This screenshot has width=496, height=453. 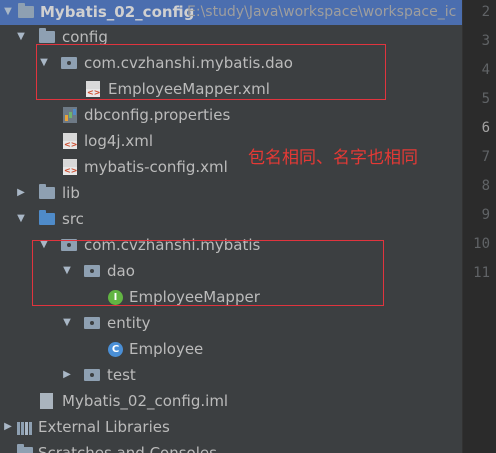 I want to click on tree-row-src: ▼ src, so click(x=231, y=219).